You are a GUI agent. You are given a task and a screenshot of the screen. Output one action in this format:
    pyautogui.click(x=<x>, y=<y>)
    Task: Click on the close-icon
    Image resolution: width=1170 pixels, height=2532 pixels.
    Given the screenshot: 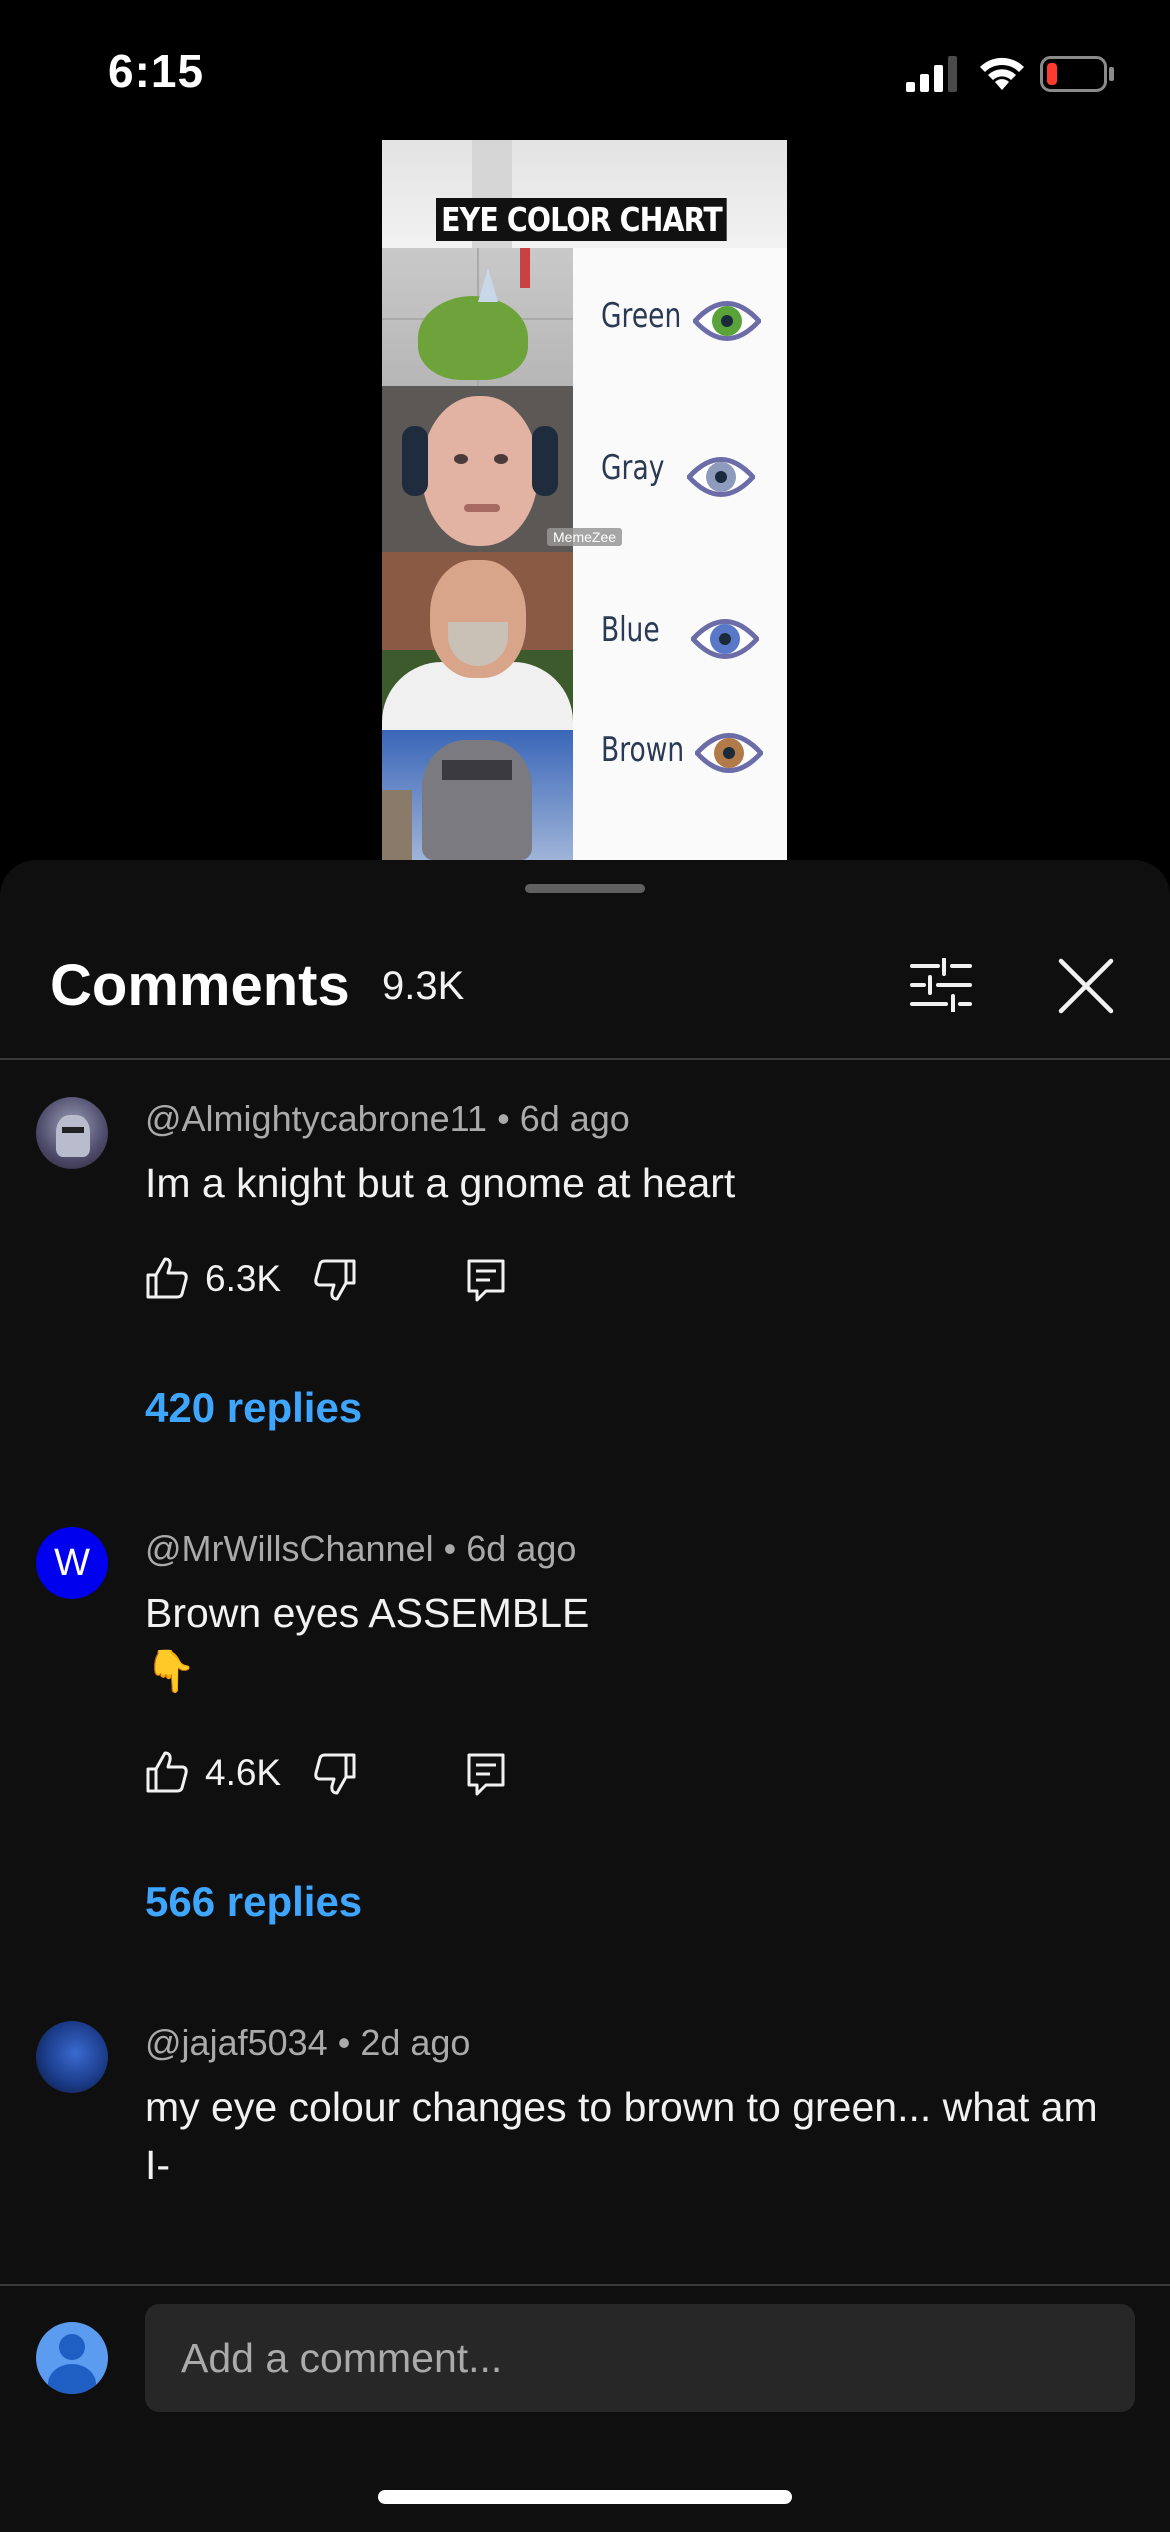 What is the action you would take?
    pyautogui.click(x=1086, y=986)
    